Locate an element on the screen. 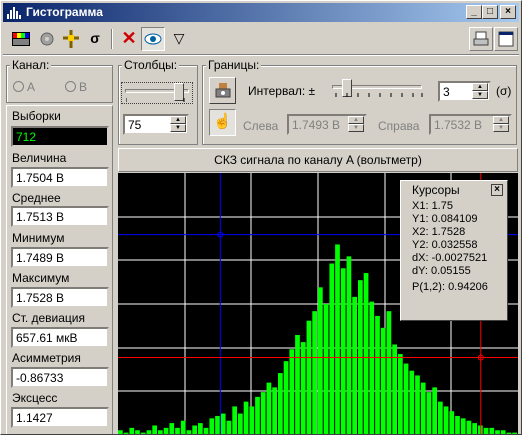 The width and height of the screenshot is (522, 435). std-label: Ст. девиация is located at coordinates (49, 318).